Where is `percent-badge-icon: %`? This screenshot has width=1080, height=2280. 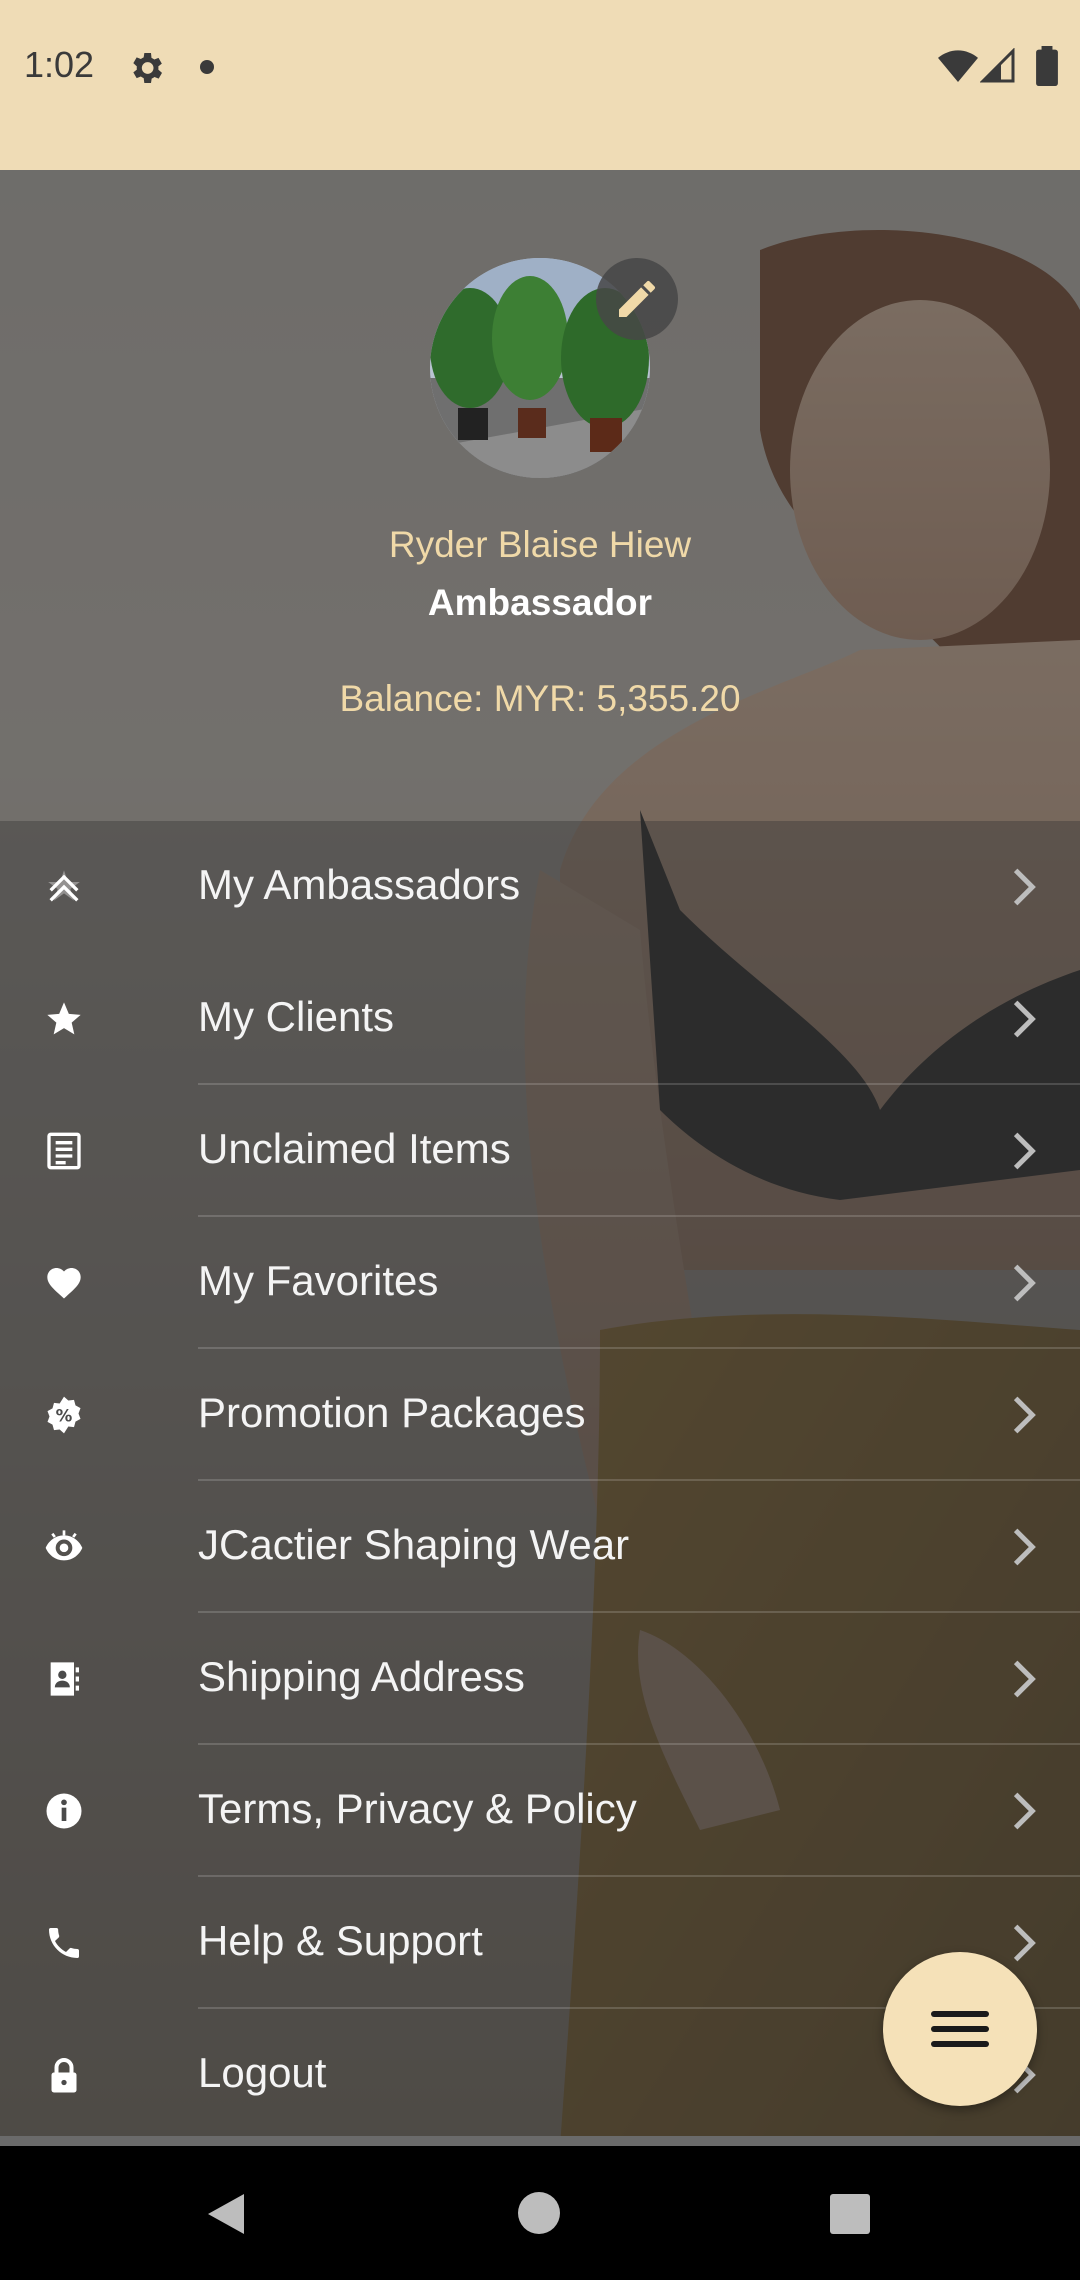 percent-badge-icon: % is located at coordinates (64, 1415).